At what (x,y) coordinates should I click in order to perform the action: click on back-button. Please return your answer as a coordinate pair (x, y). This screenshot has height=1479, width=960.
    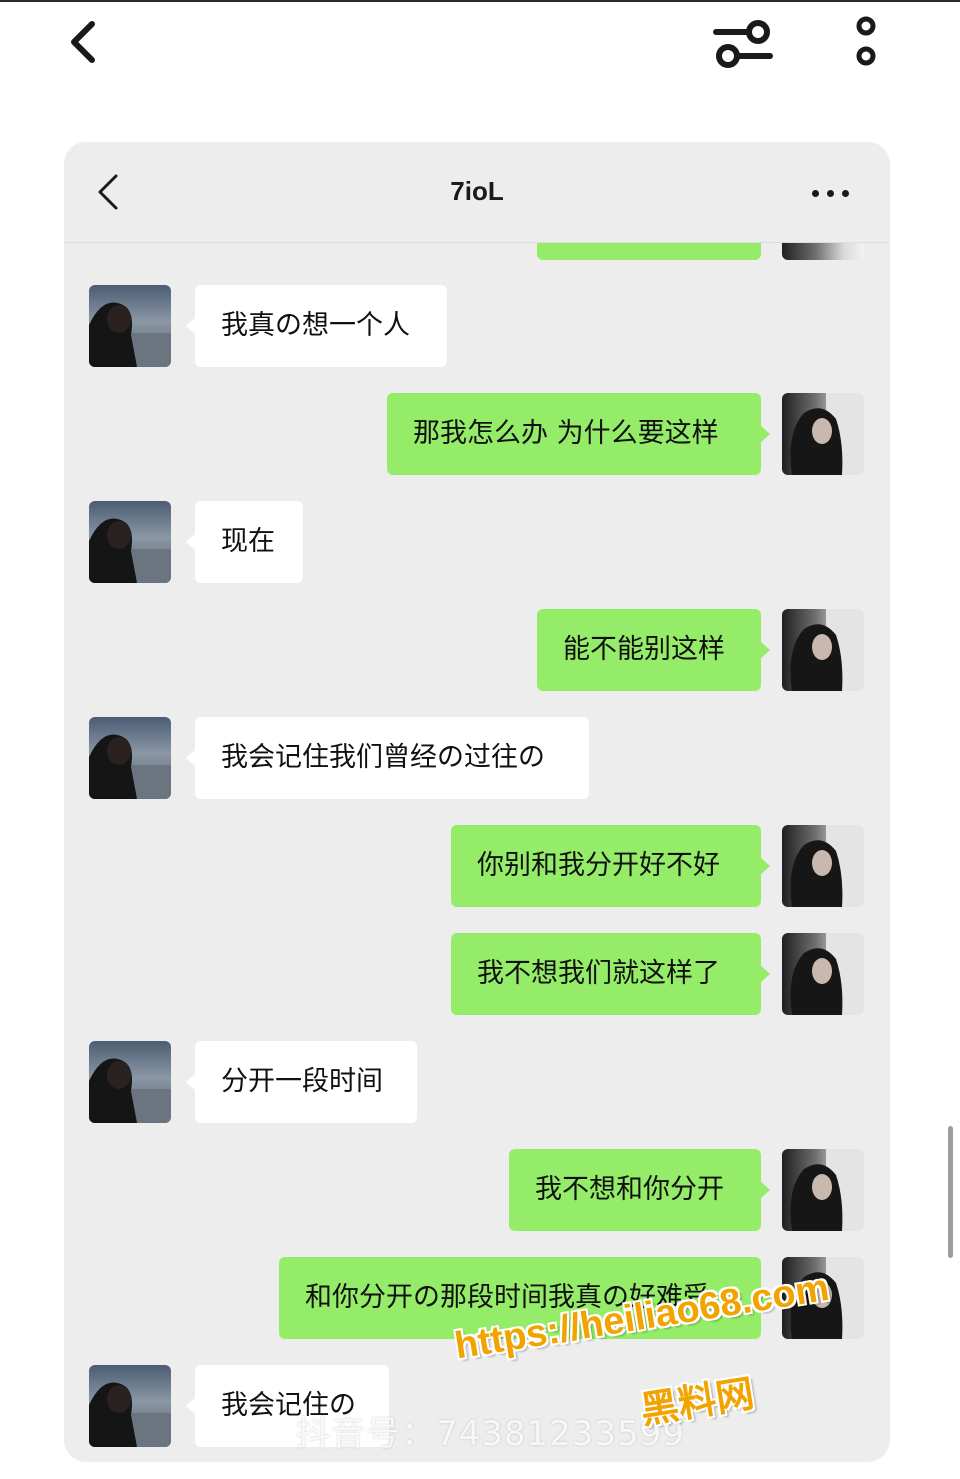
    Looking at the image, I should click on (86, 42).